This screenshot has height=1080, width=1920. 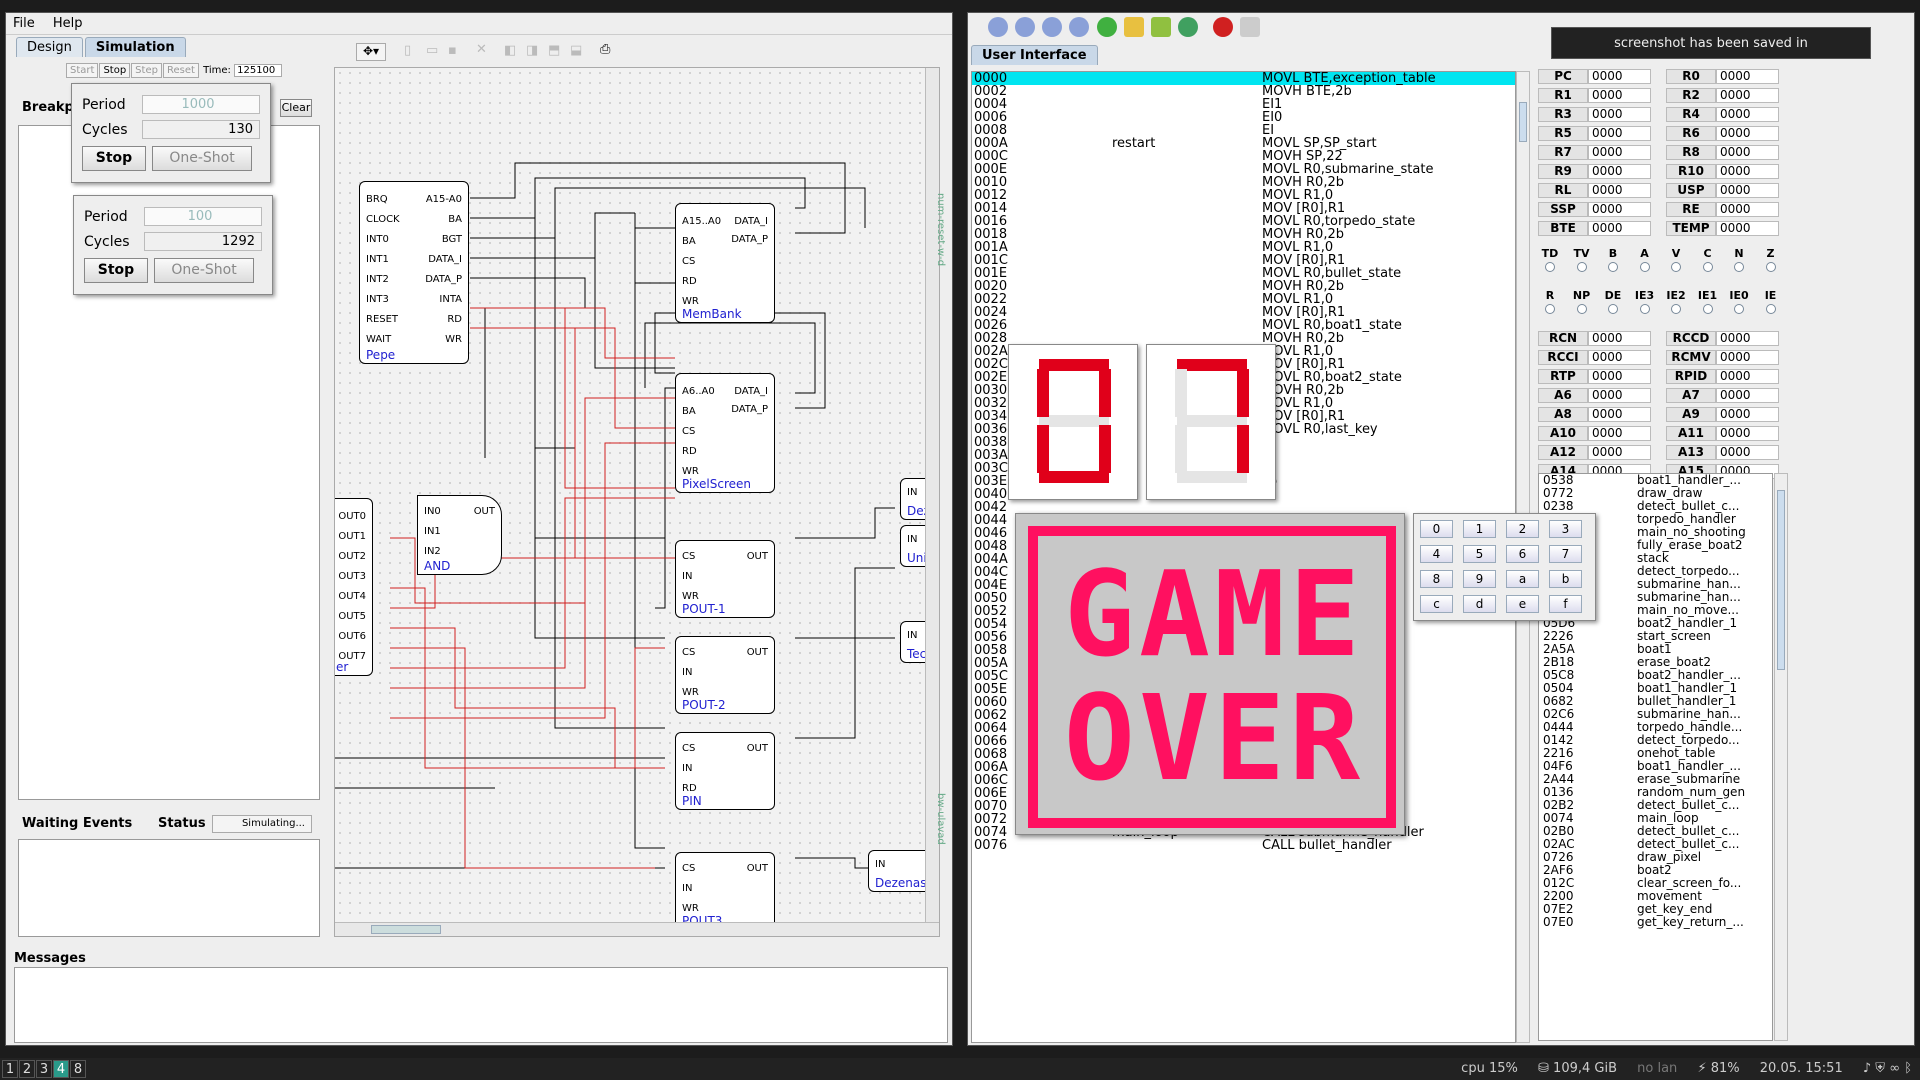 What do you see at coordinates (1079, 27) in the screenshot?
I see `step-icon` at bounding box center [1079, 27].